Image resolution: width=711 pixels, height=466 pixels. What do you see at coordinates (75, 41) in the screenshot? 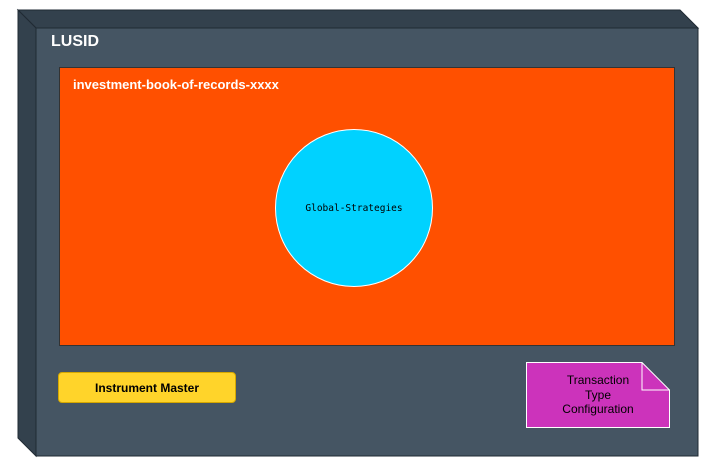
I see `lusid-title: LUSID` at bounding box center [75, 41].